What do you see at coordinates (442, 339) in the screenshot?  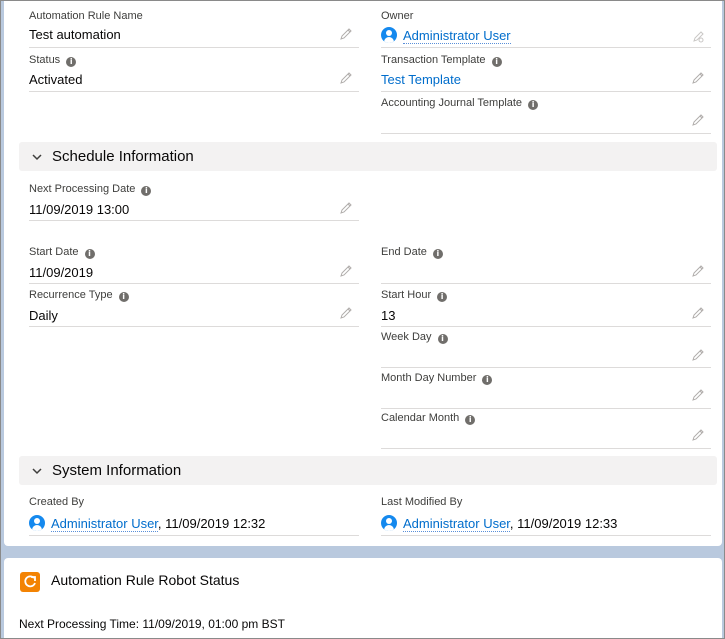 I see `week-day-info-icon: i` at bounding box center [442, 339].